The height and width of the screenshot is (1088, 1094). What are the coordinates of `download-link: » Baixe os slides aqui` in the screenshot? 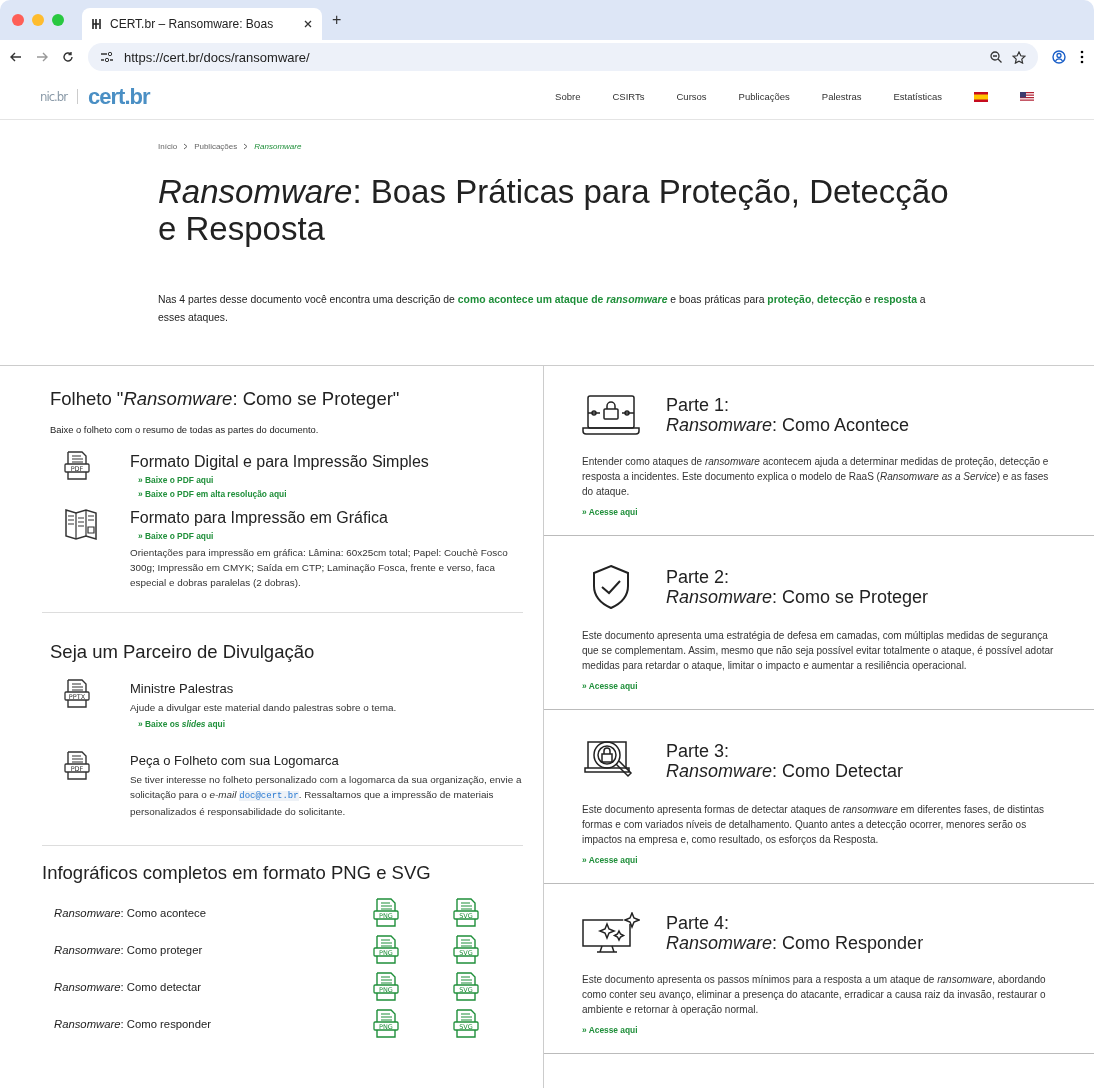 It's located at (330, 724).